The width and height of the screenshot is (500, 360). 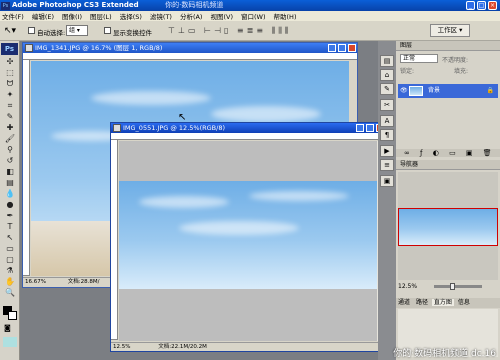 I want to click on type-tool-icon: T, so click(x=10, y=227).